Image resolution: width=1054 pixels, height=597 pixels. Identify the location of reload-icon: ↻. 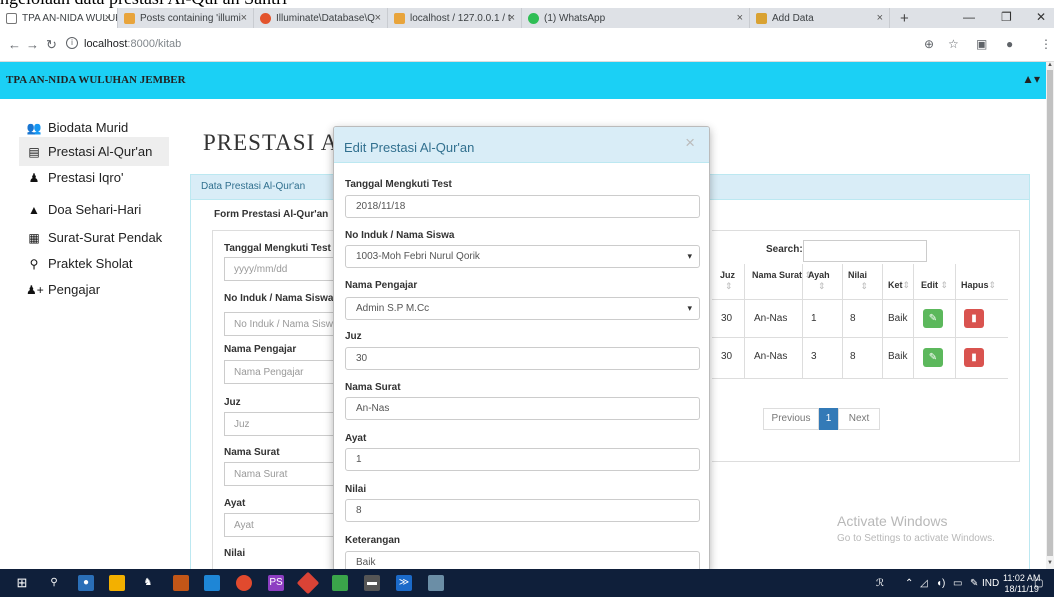
(51, 45).